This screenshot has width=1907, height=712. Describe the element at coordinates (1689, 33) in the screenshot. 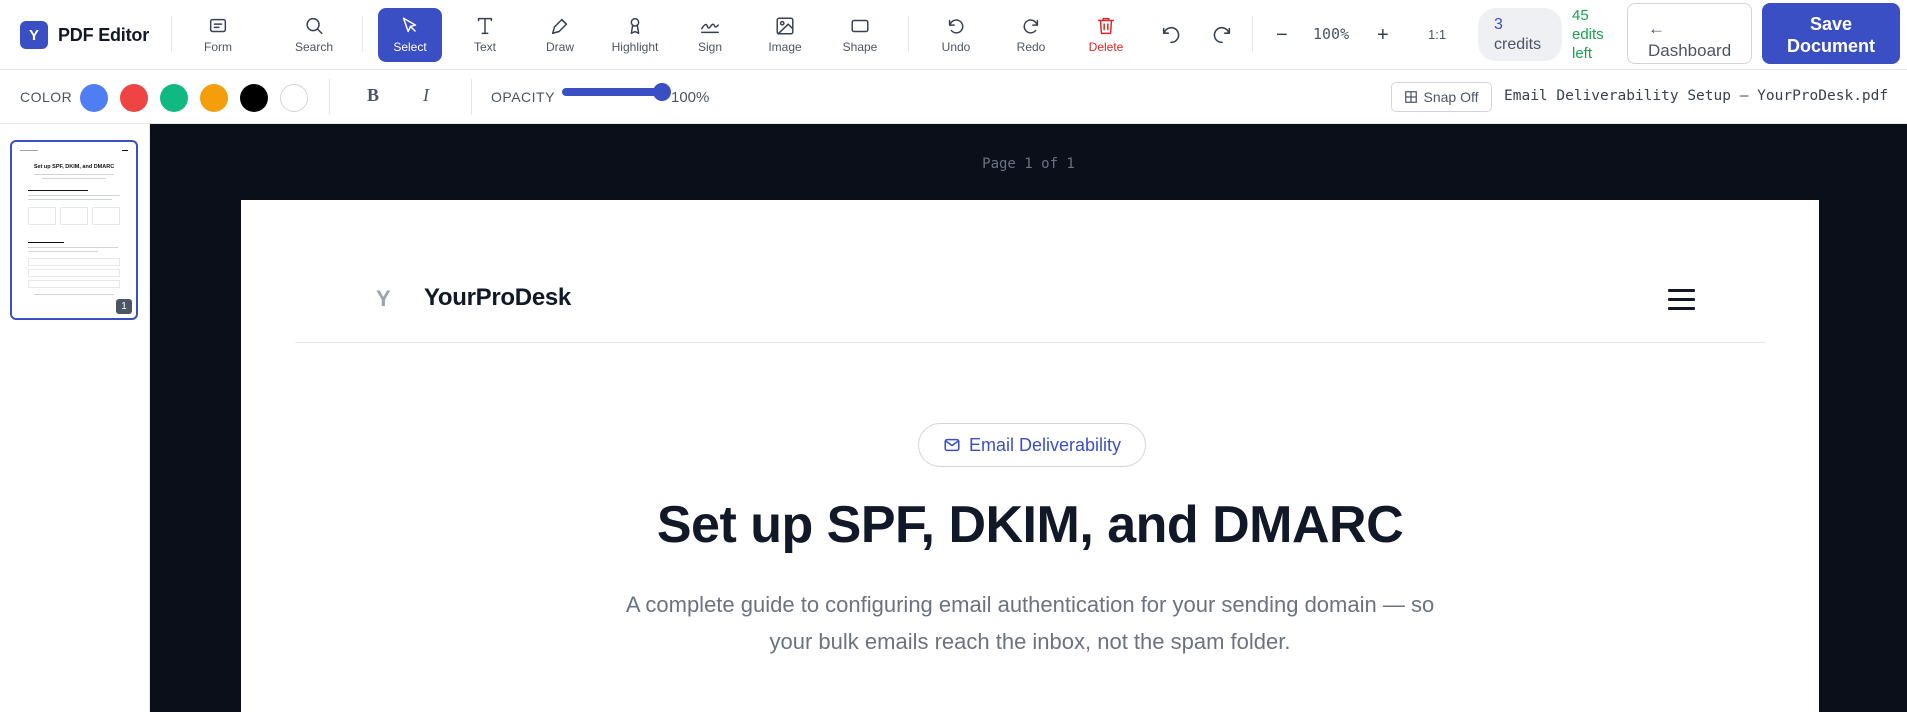

I see `dashboard-button: ← Dashboard` at that location.